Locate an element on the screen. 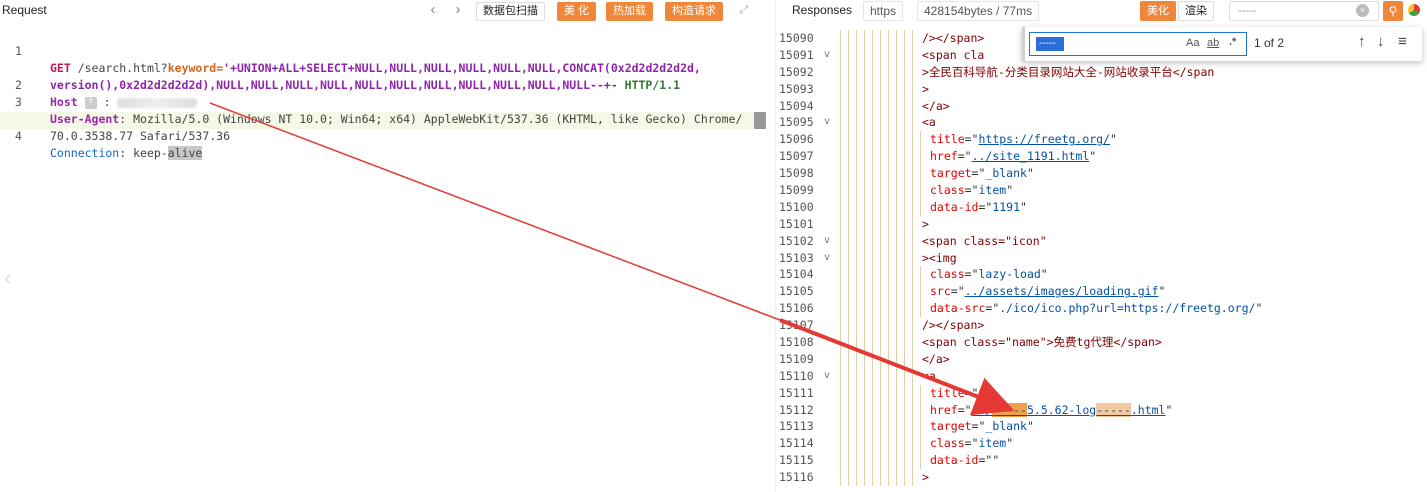  response-line: 15107 /></span> is located at coordinates (1101, 326).